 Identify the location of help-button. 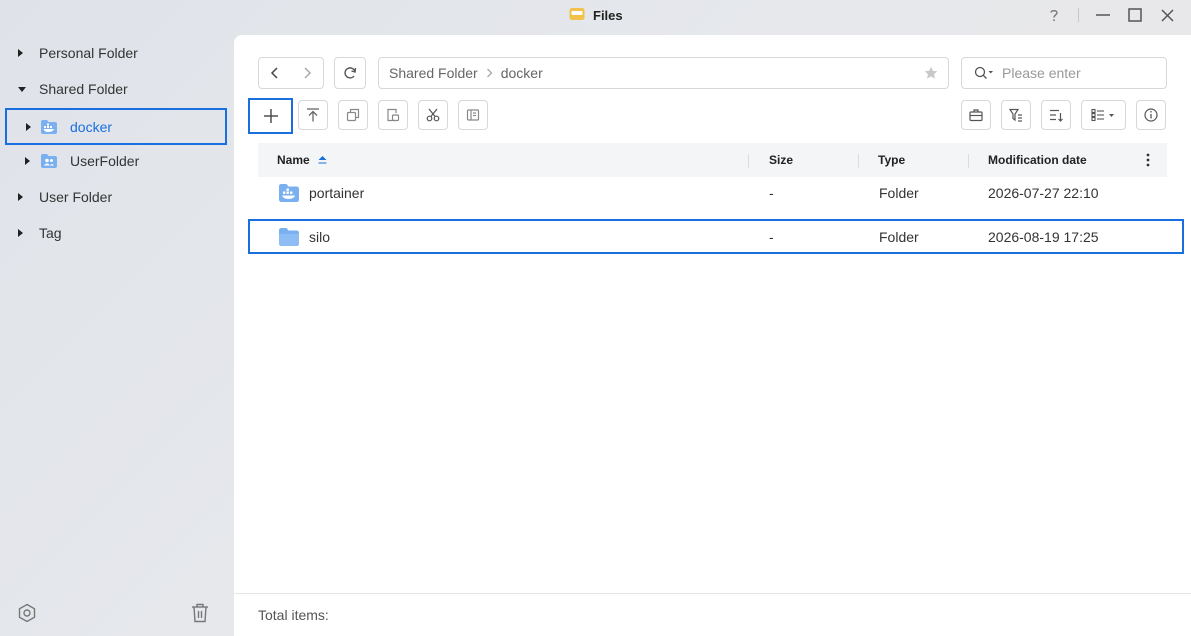
(1054, 15).